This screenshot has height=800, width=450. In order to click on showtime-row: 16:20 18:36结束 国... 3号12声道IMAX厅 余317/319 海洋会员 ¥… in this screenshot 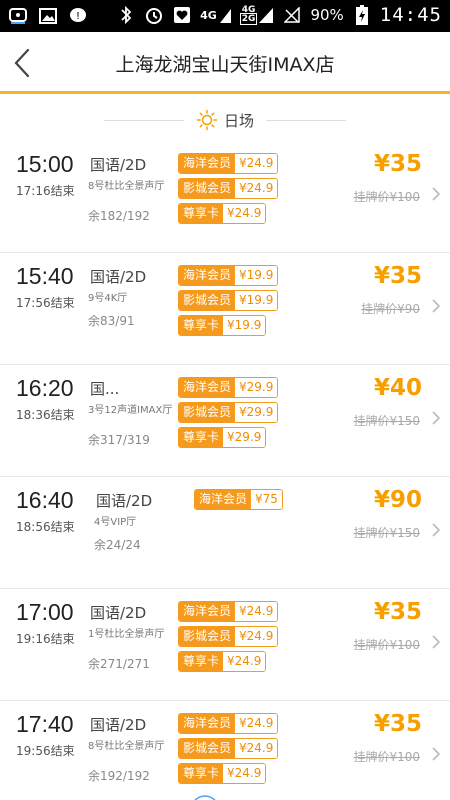, I will do `click(225, 421)`.